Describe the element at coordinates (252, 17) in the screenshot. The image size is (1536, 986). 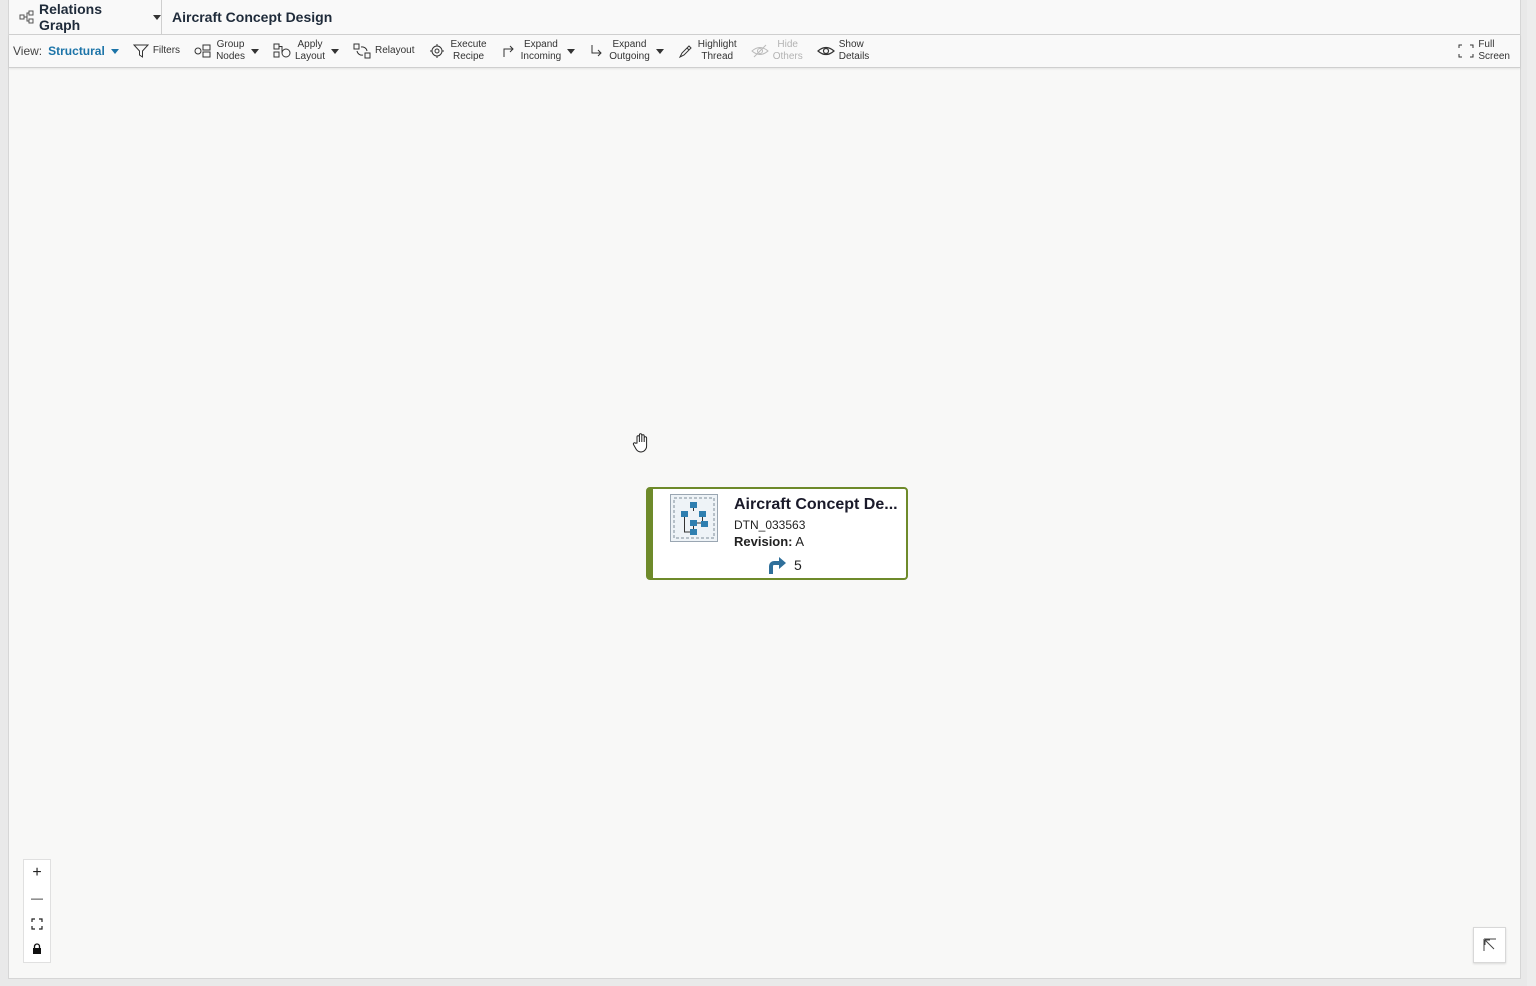
I see `page-title: Aircraft Concept Design` at that location.